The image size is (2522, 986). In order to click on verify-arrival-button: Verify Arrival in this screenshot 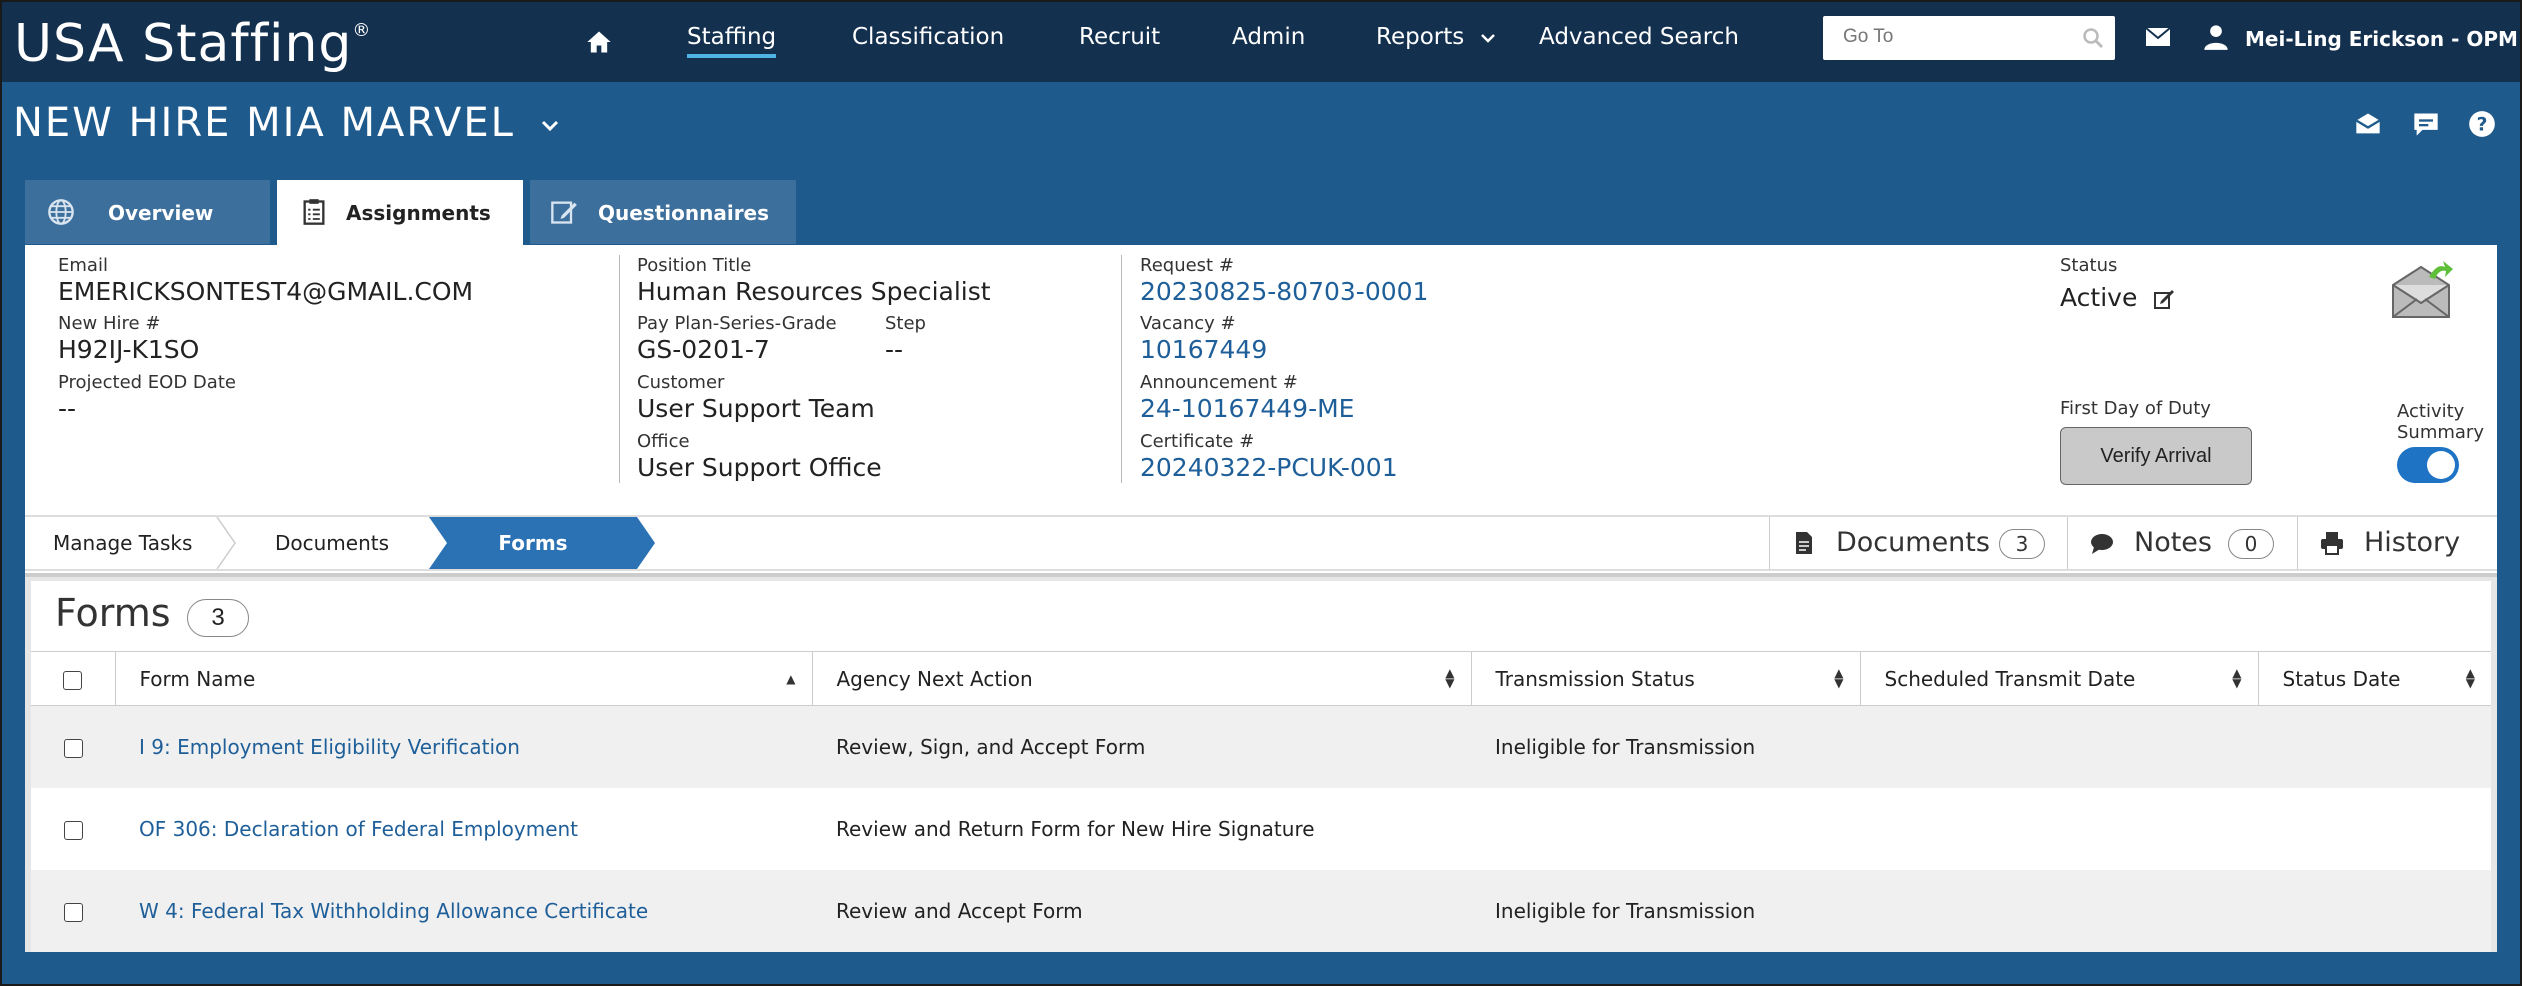, I will do `click(2156, 456)`.